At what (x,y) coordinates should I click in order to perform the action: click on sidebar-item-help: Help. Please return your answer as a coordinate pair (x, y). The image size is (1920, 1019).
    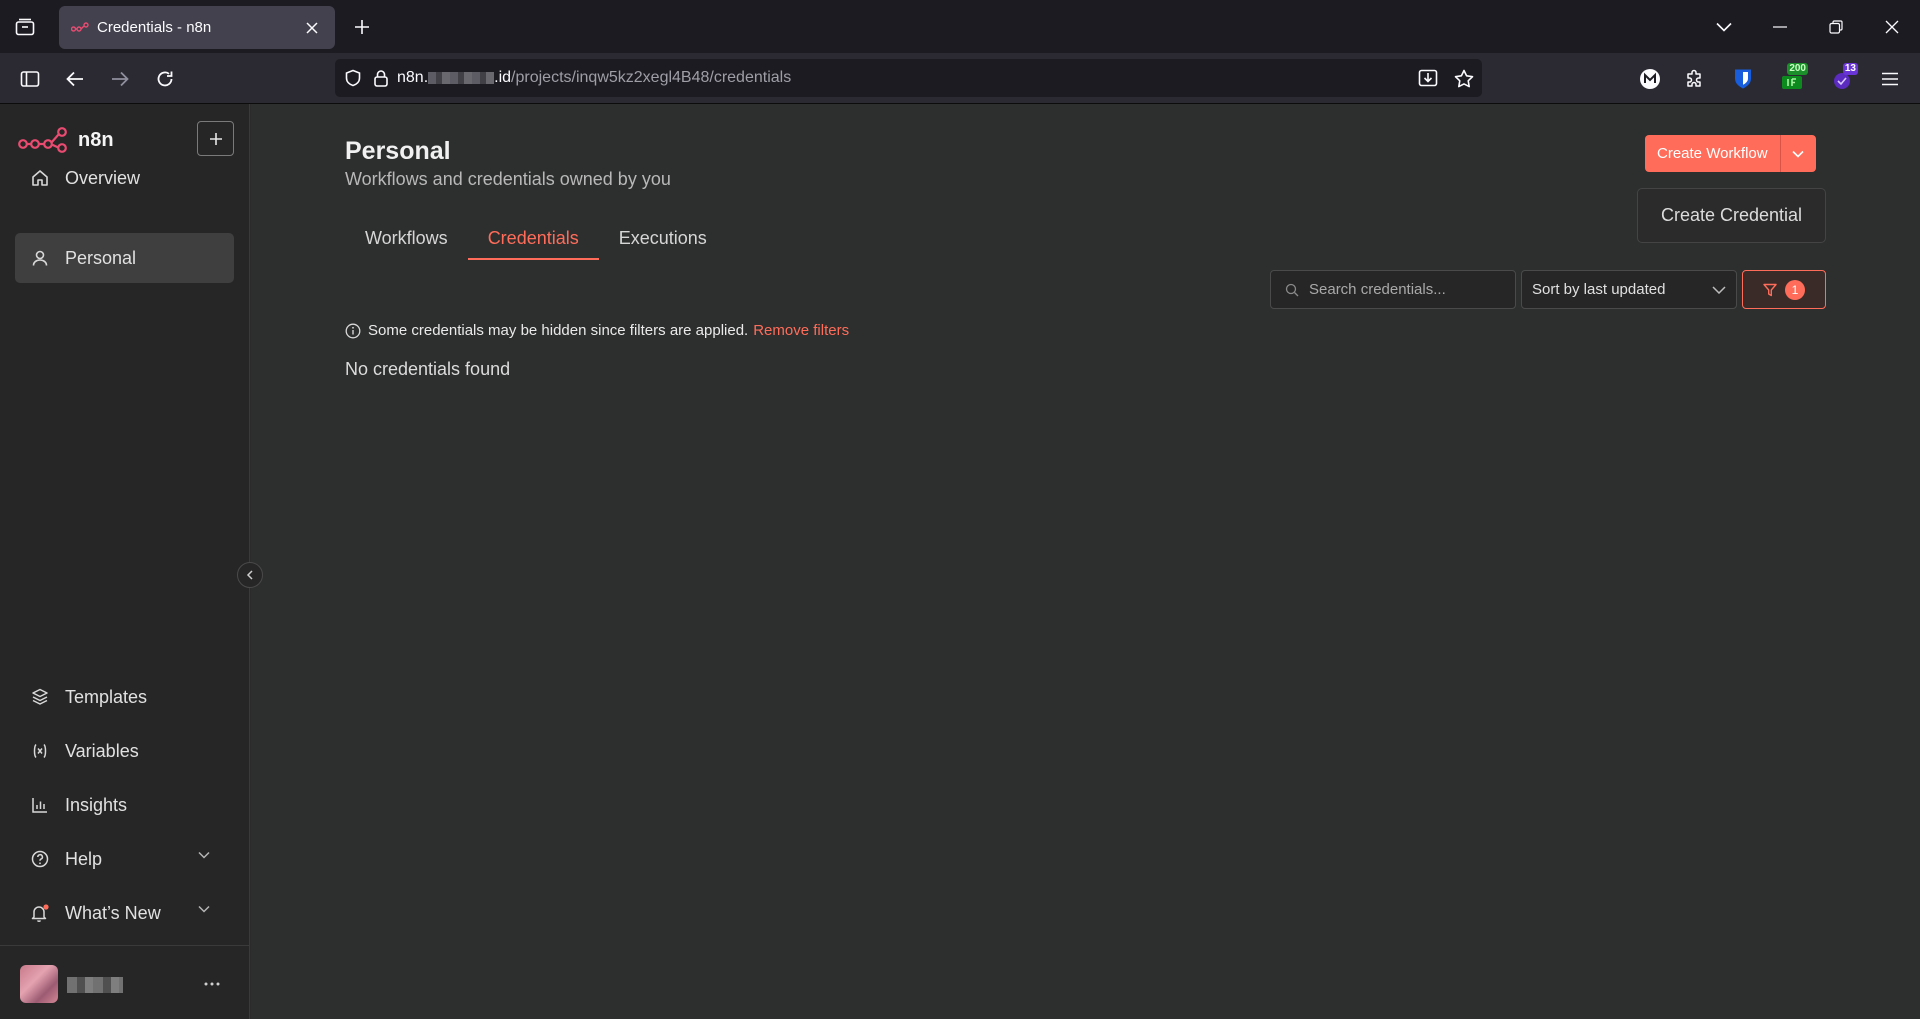
    Looking at the image, I should click on (124, 859).